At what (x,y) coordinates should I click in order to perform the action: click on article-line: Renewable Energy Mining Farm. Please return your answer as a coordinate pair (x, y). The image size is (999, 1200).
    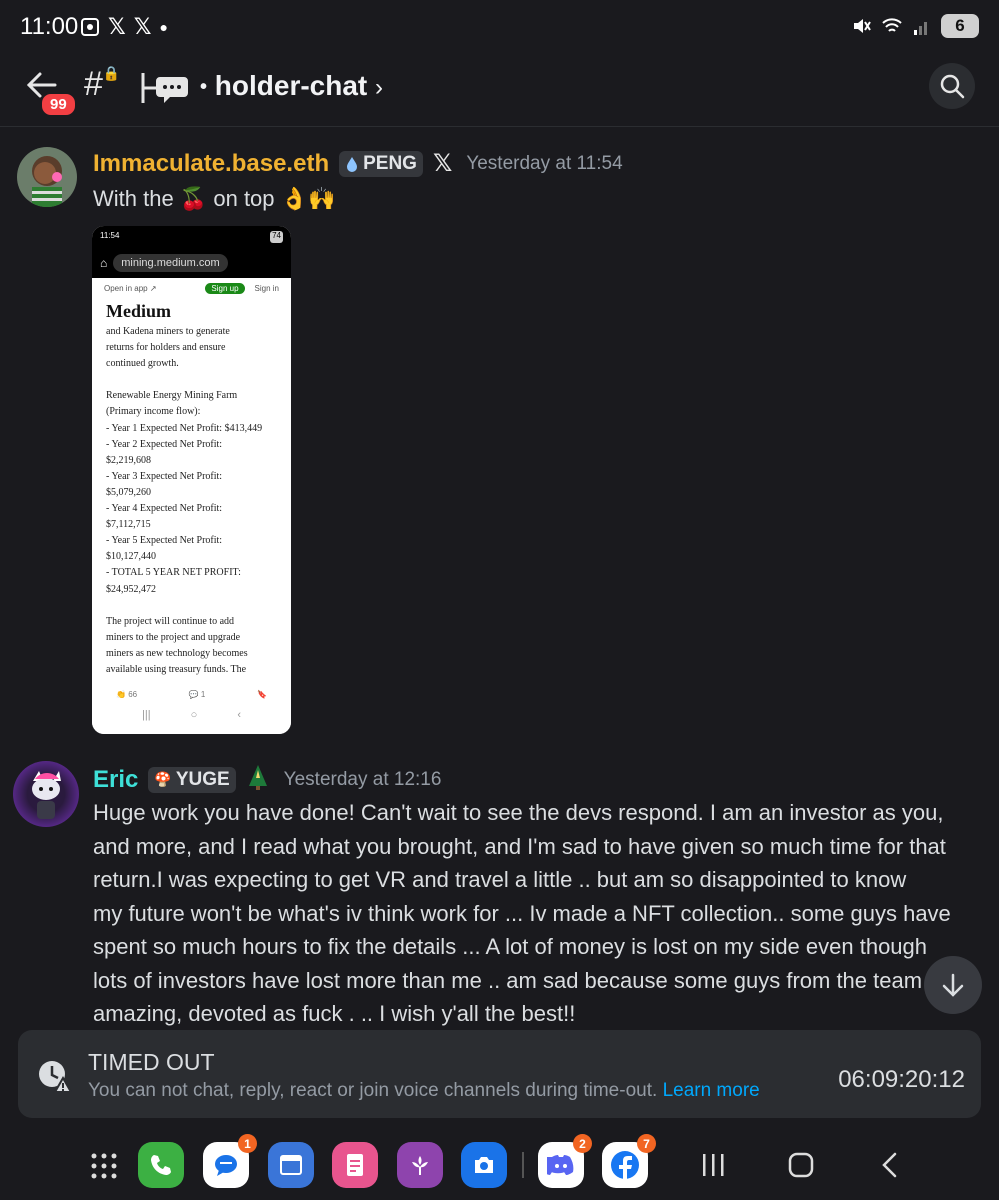
    Looking at the image, I should click on (172, 396).